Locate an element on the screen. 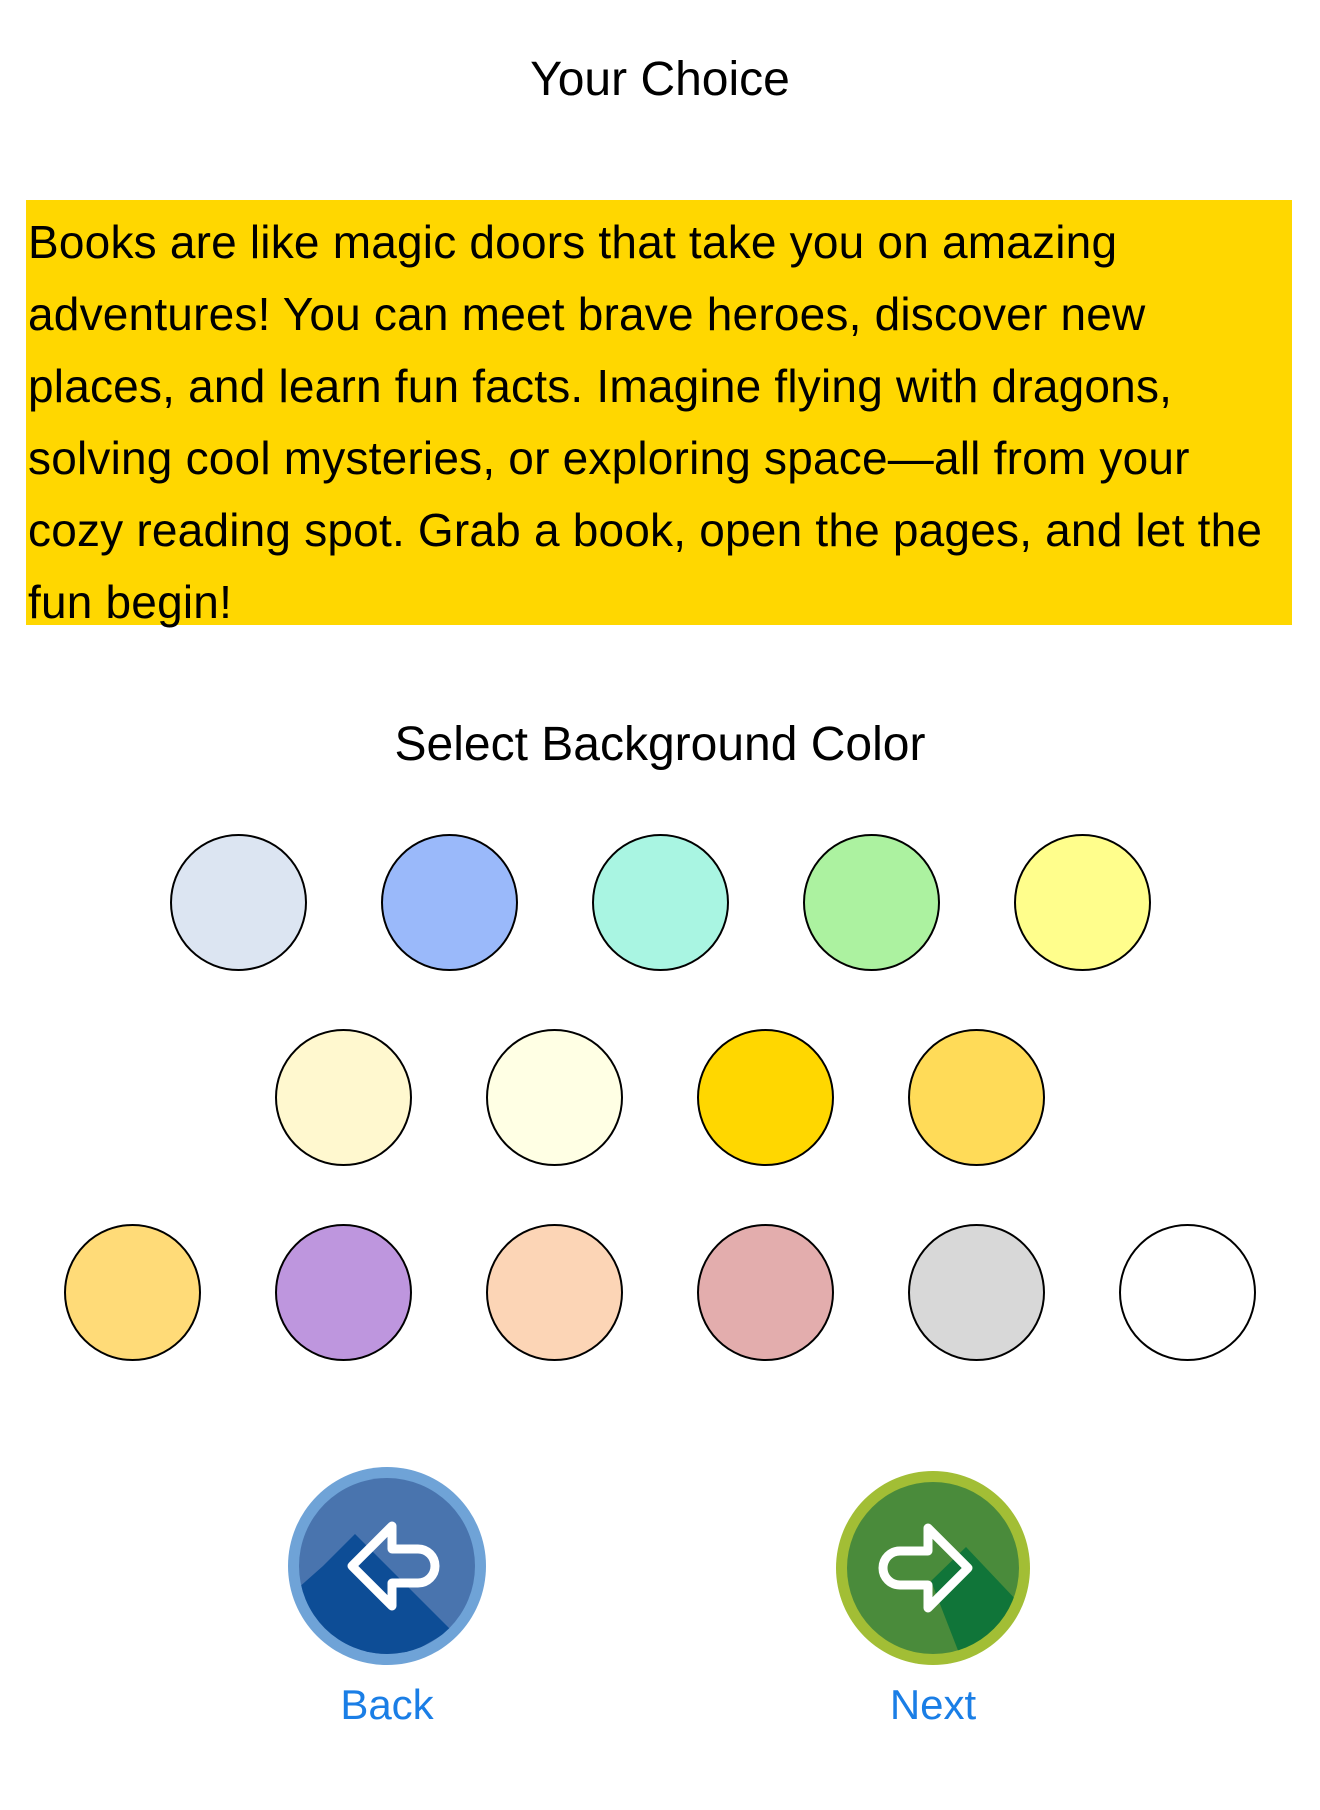 The height and width of the screenshot is (1810, 1320). next-button: Next is located at coordinates (933, 1599).